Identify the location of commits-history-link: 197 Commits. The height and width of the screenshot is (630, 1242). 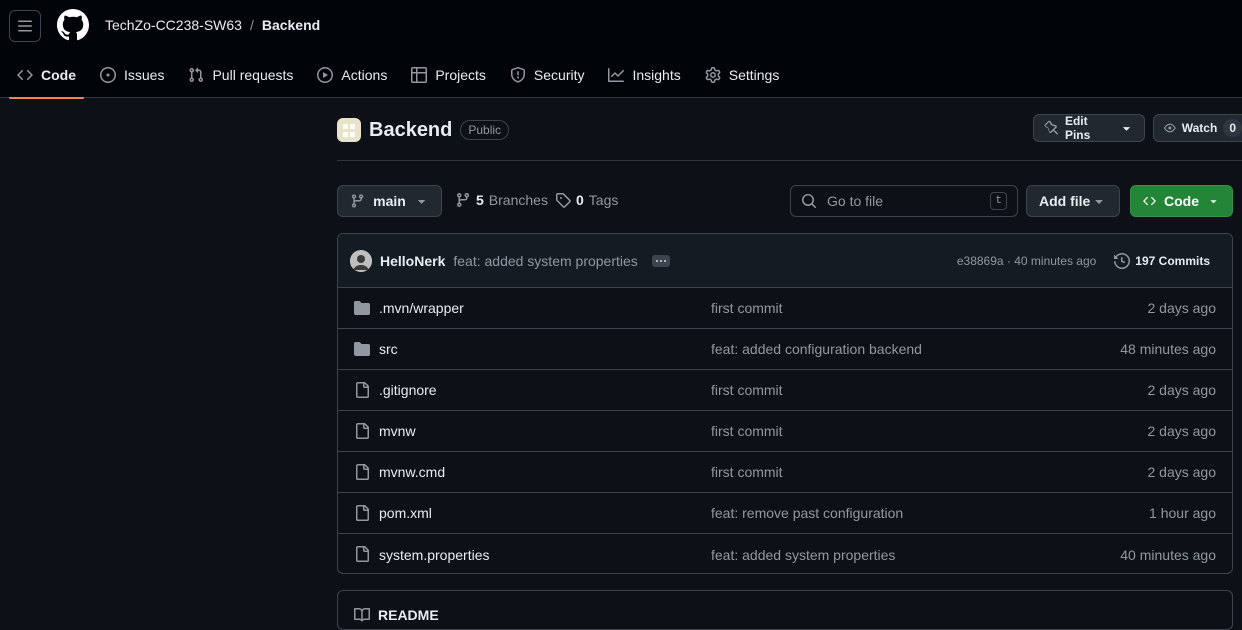
(1162, 261).